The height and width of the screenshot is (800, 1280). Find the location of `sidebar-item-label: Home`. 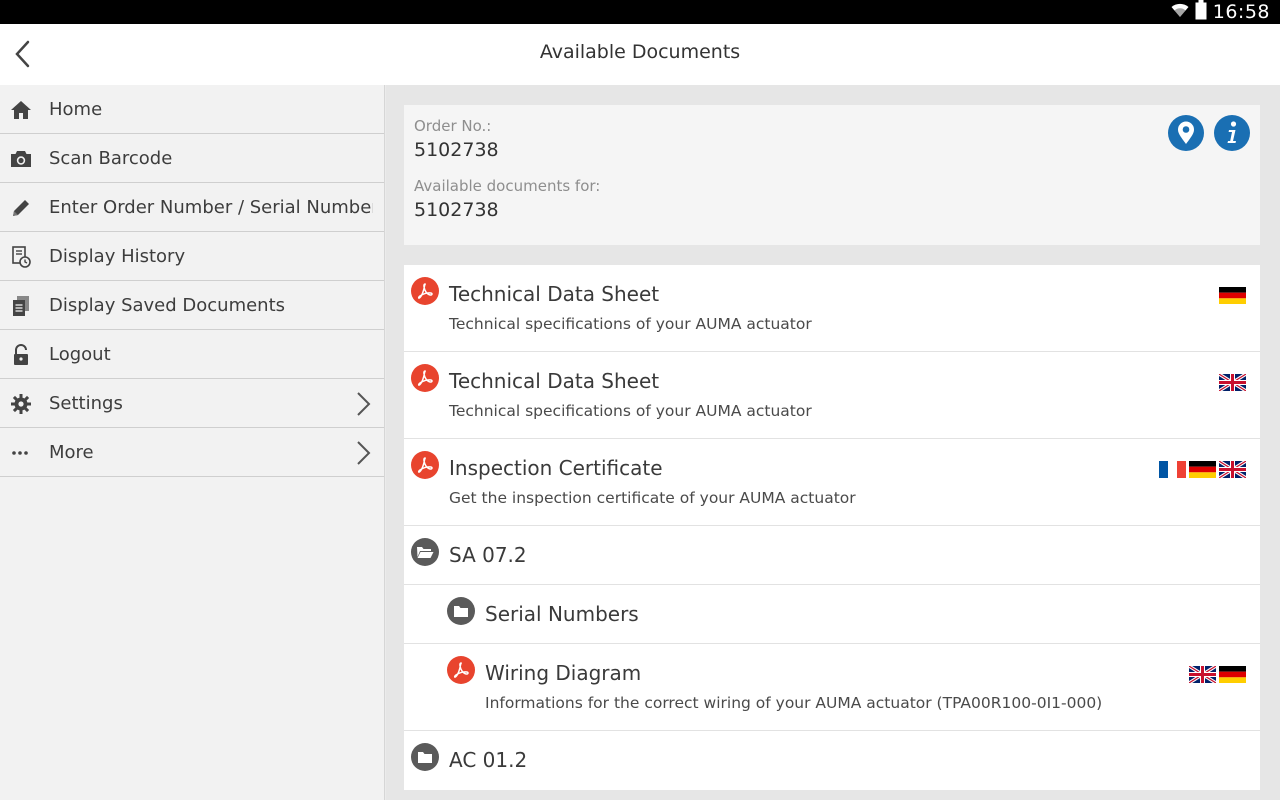

sidebar-item-label: Home is located at coordinates (76, 109).